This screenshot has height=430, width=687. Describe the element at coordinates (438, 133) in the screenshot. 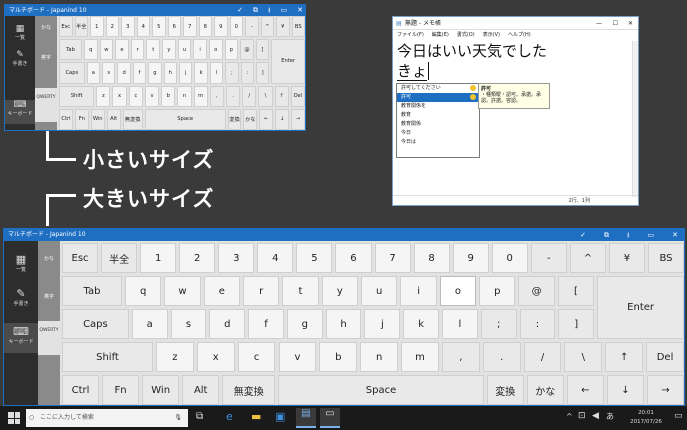

I see `ime-candidate: 今日` at that location.